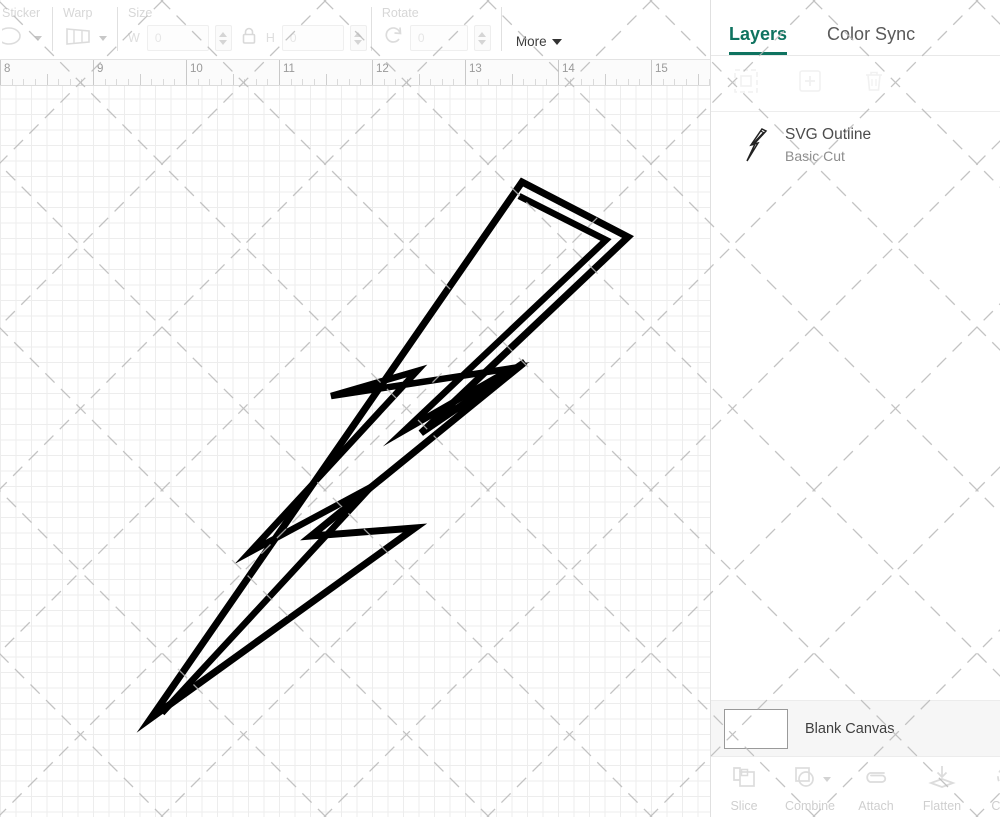  Describe the element at coordinates (438, 38) in the screenshot. I see `rotate-input: 0` at that location.